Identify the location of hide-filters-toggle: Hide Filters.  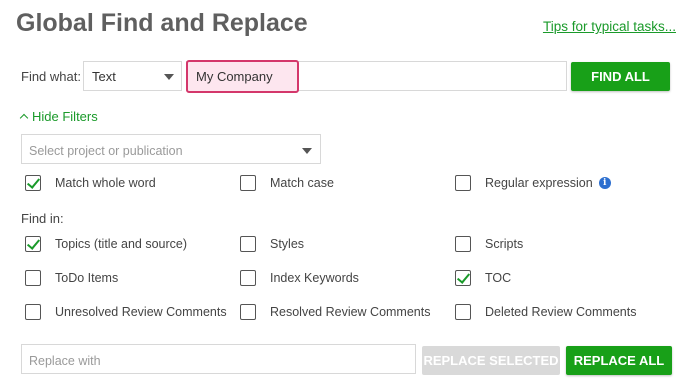
(58, 116).